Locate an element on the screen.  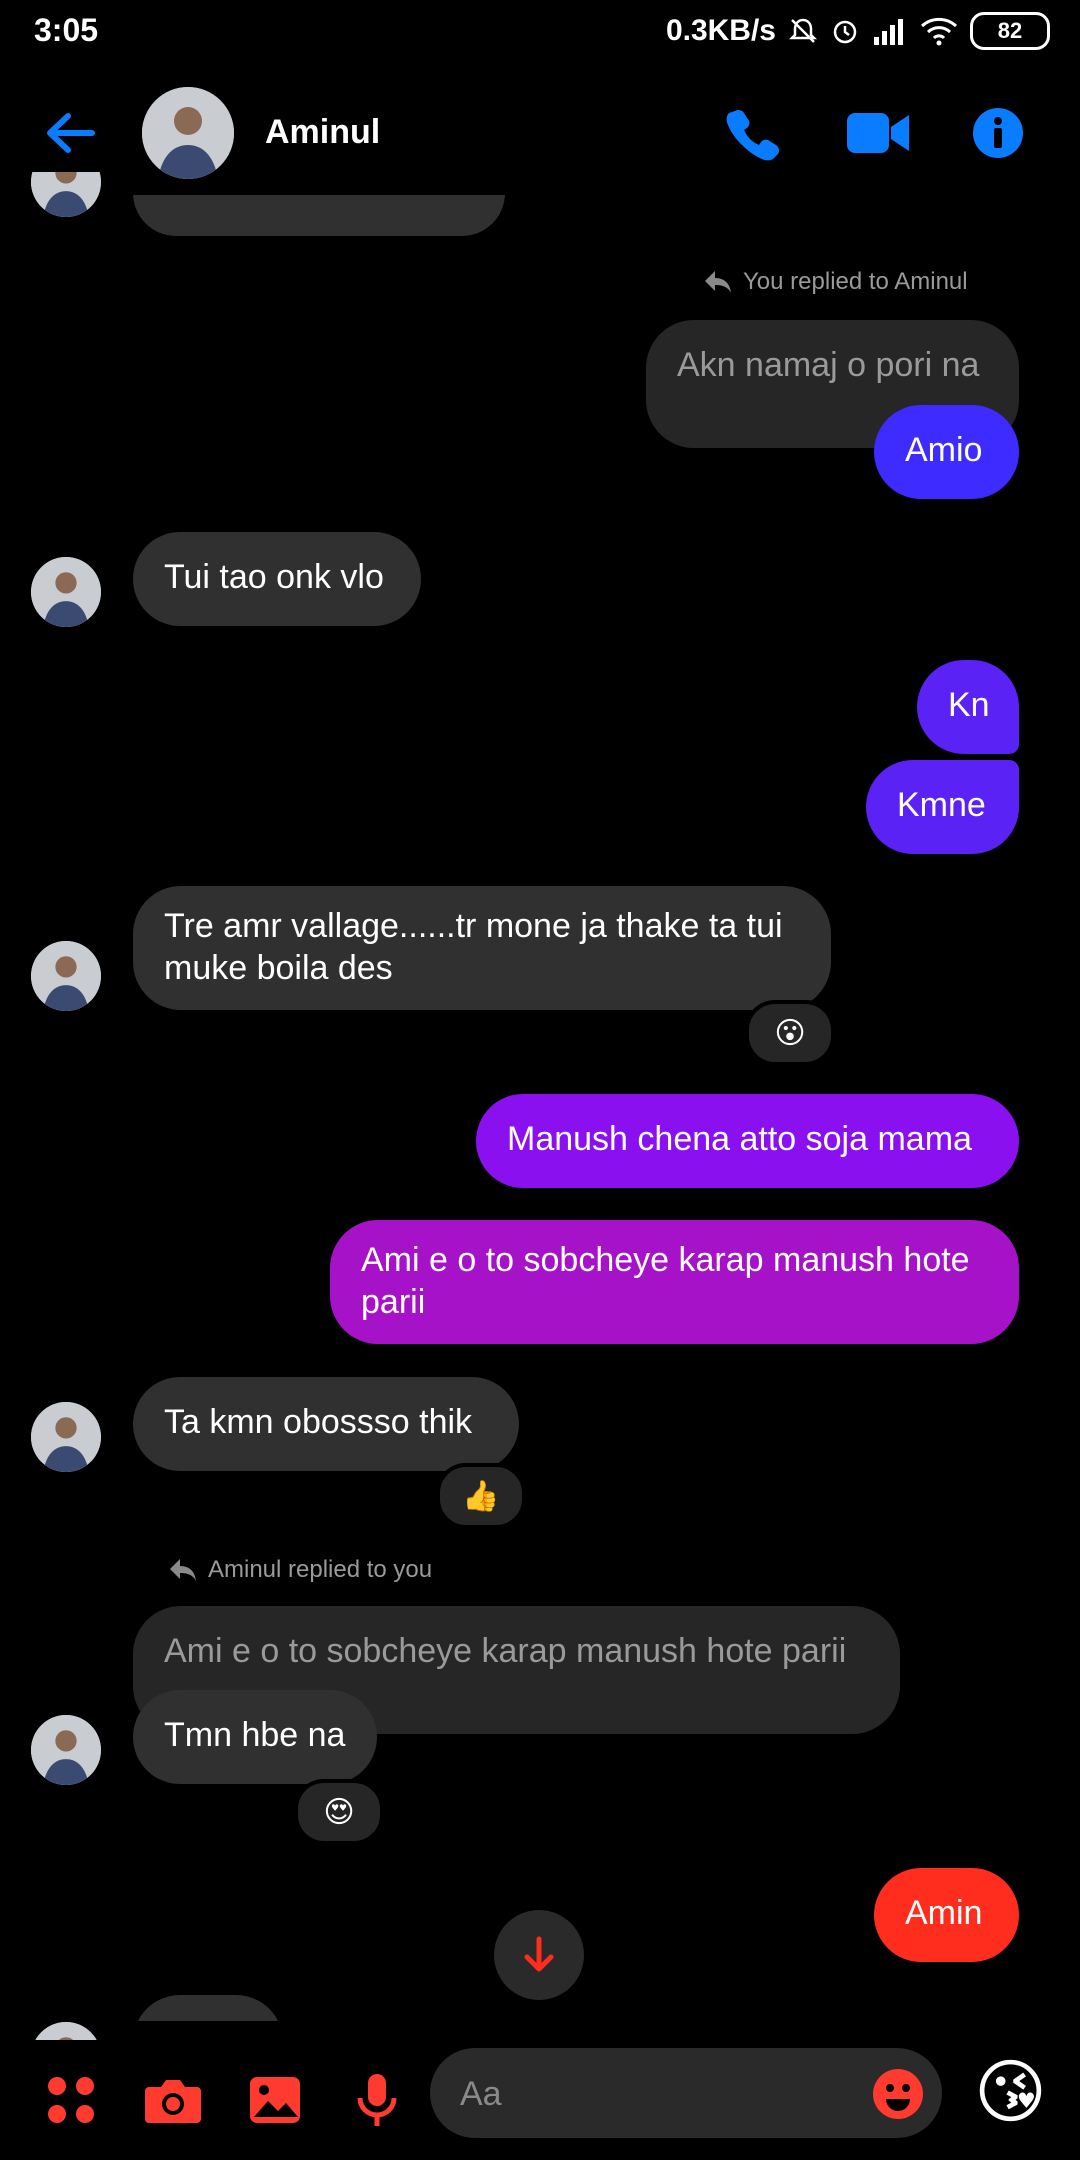
emoji-picker-button is located at coordinates (898, 2094).